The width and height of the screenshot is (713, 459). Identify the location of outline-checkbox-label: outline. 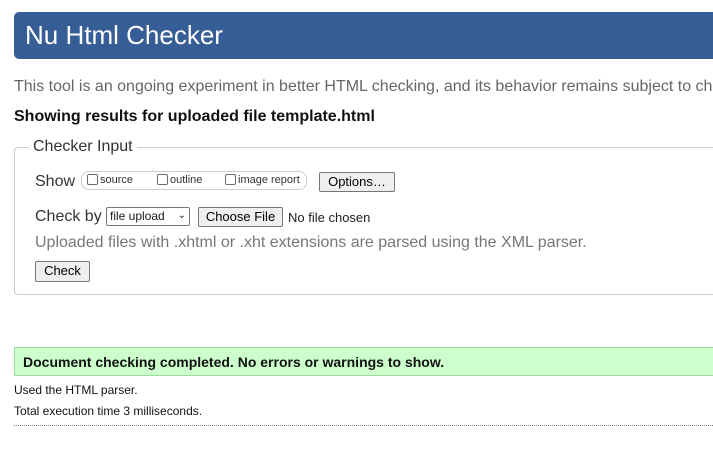
(186, 180).